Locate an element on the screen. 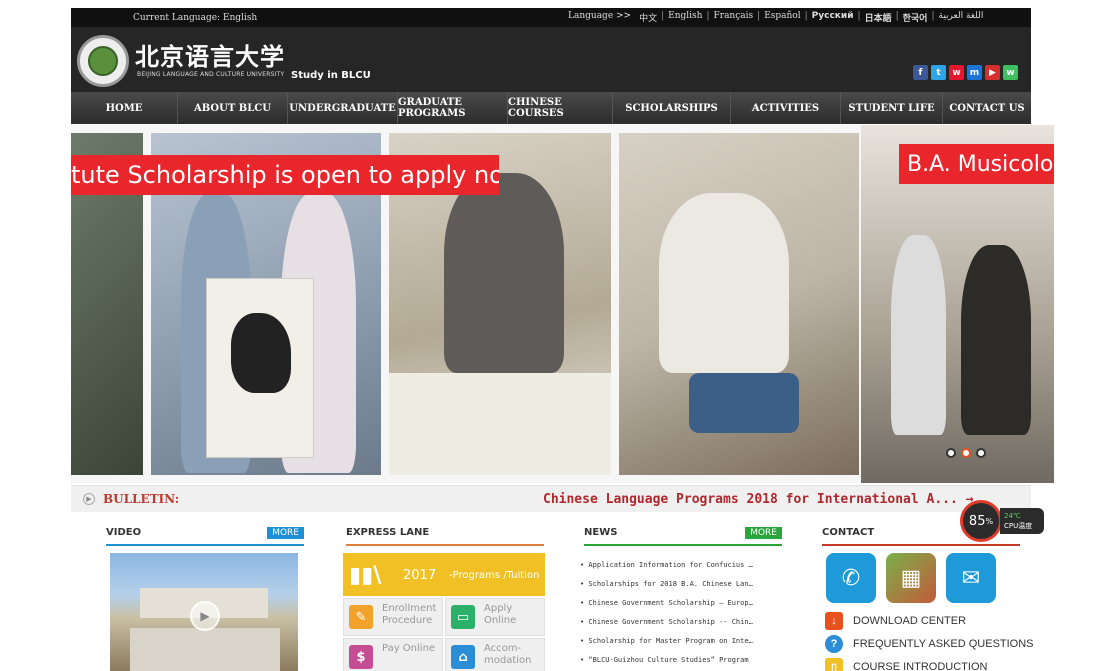 The width and height of the screenshot is (1103, 671). book-icon: ▯ is located at coordinates (834, 664).